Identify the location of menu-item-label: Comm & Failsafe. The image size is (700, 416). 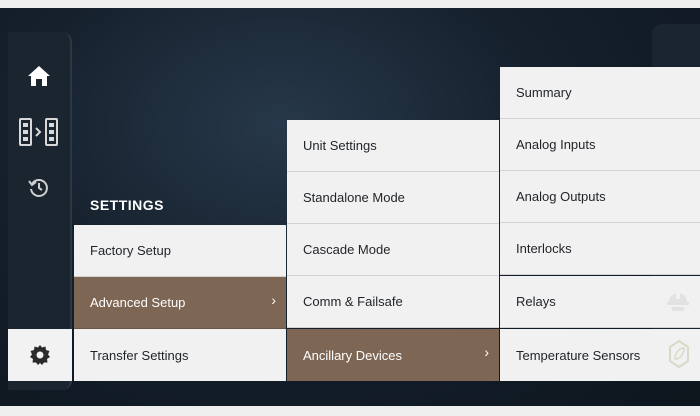
(353, 301).